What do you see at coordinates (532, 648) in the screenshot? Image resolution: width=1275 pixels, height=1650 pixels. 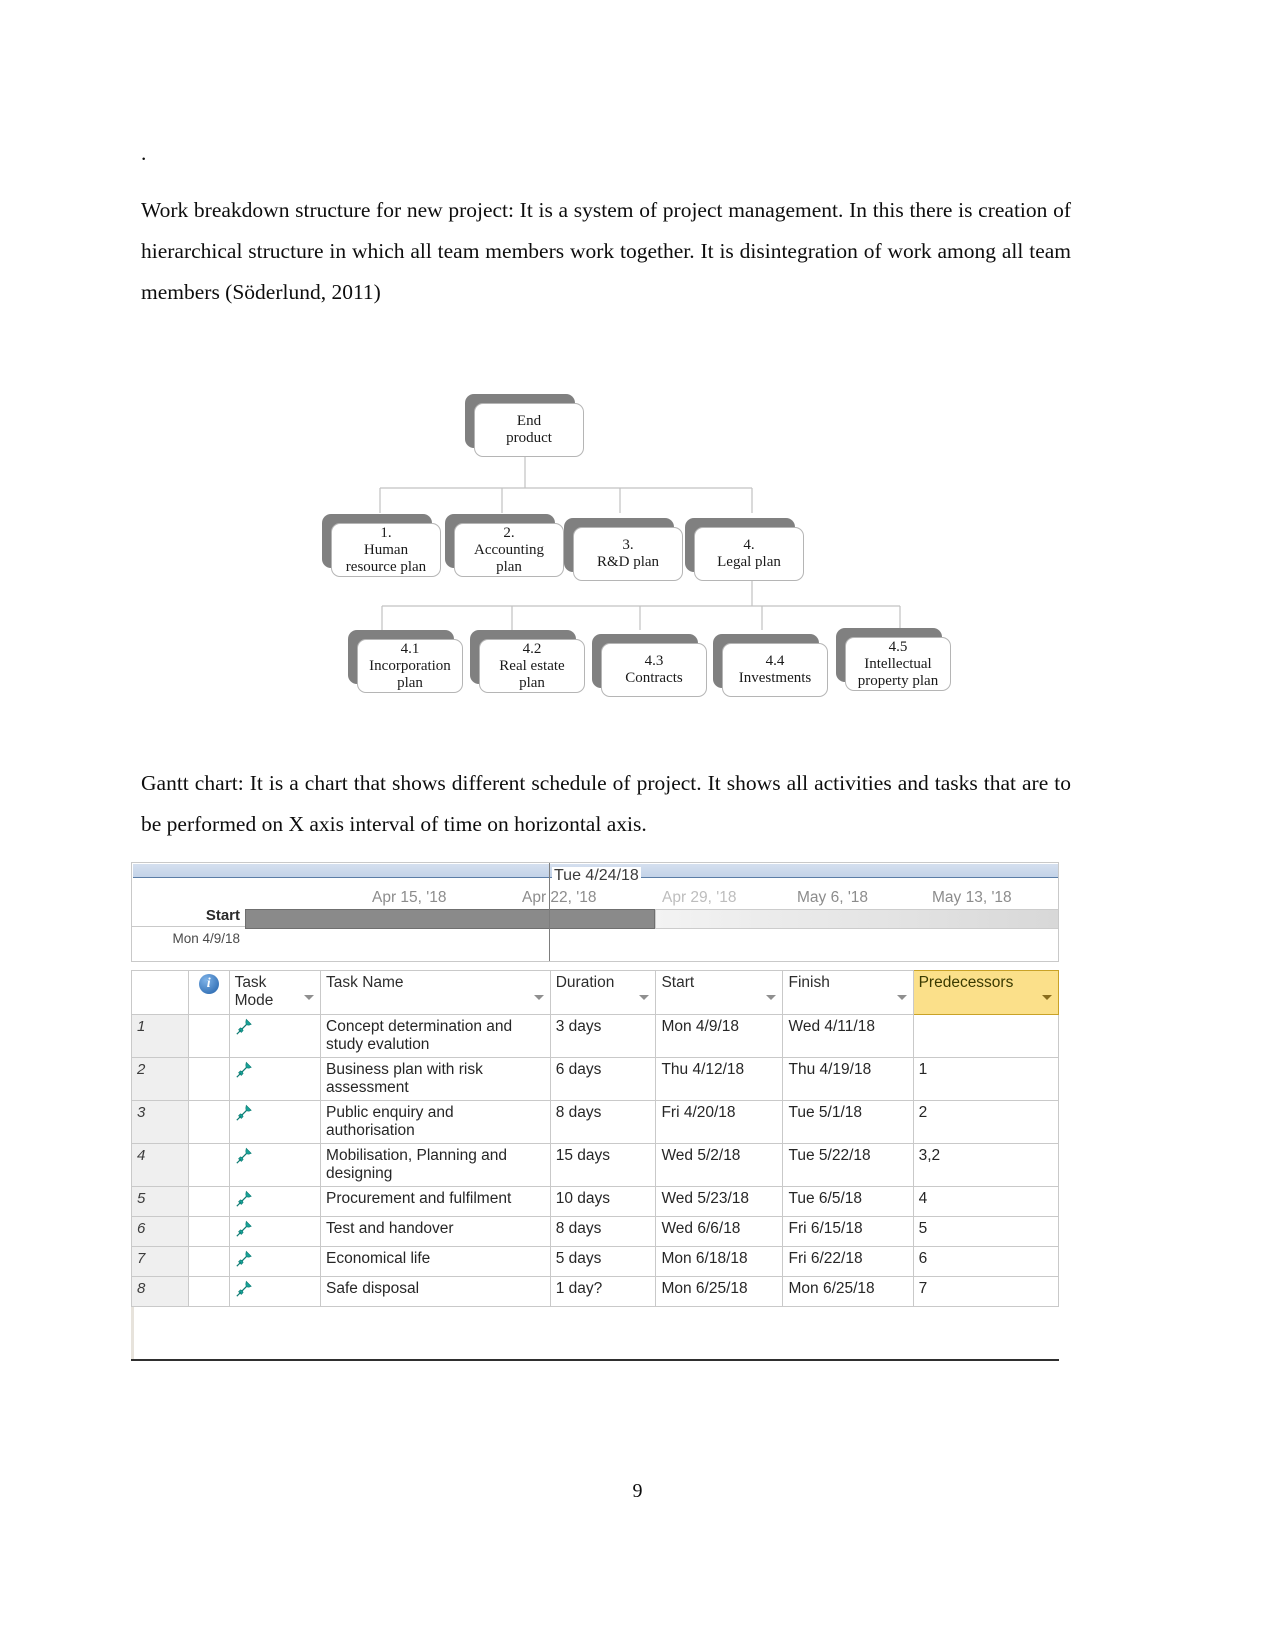 I see `wbs-node-number: 4.2` at bounding box center [532, 648].